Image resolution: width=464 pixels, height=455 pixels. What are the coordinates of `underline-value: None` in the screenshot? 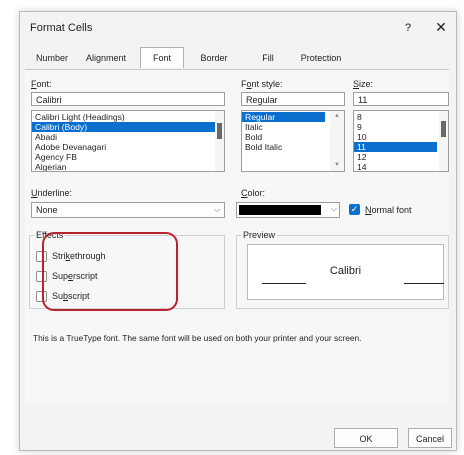 It's located at (47, 210).